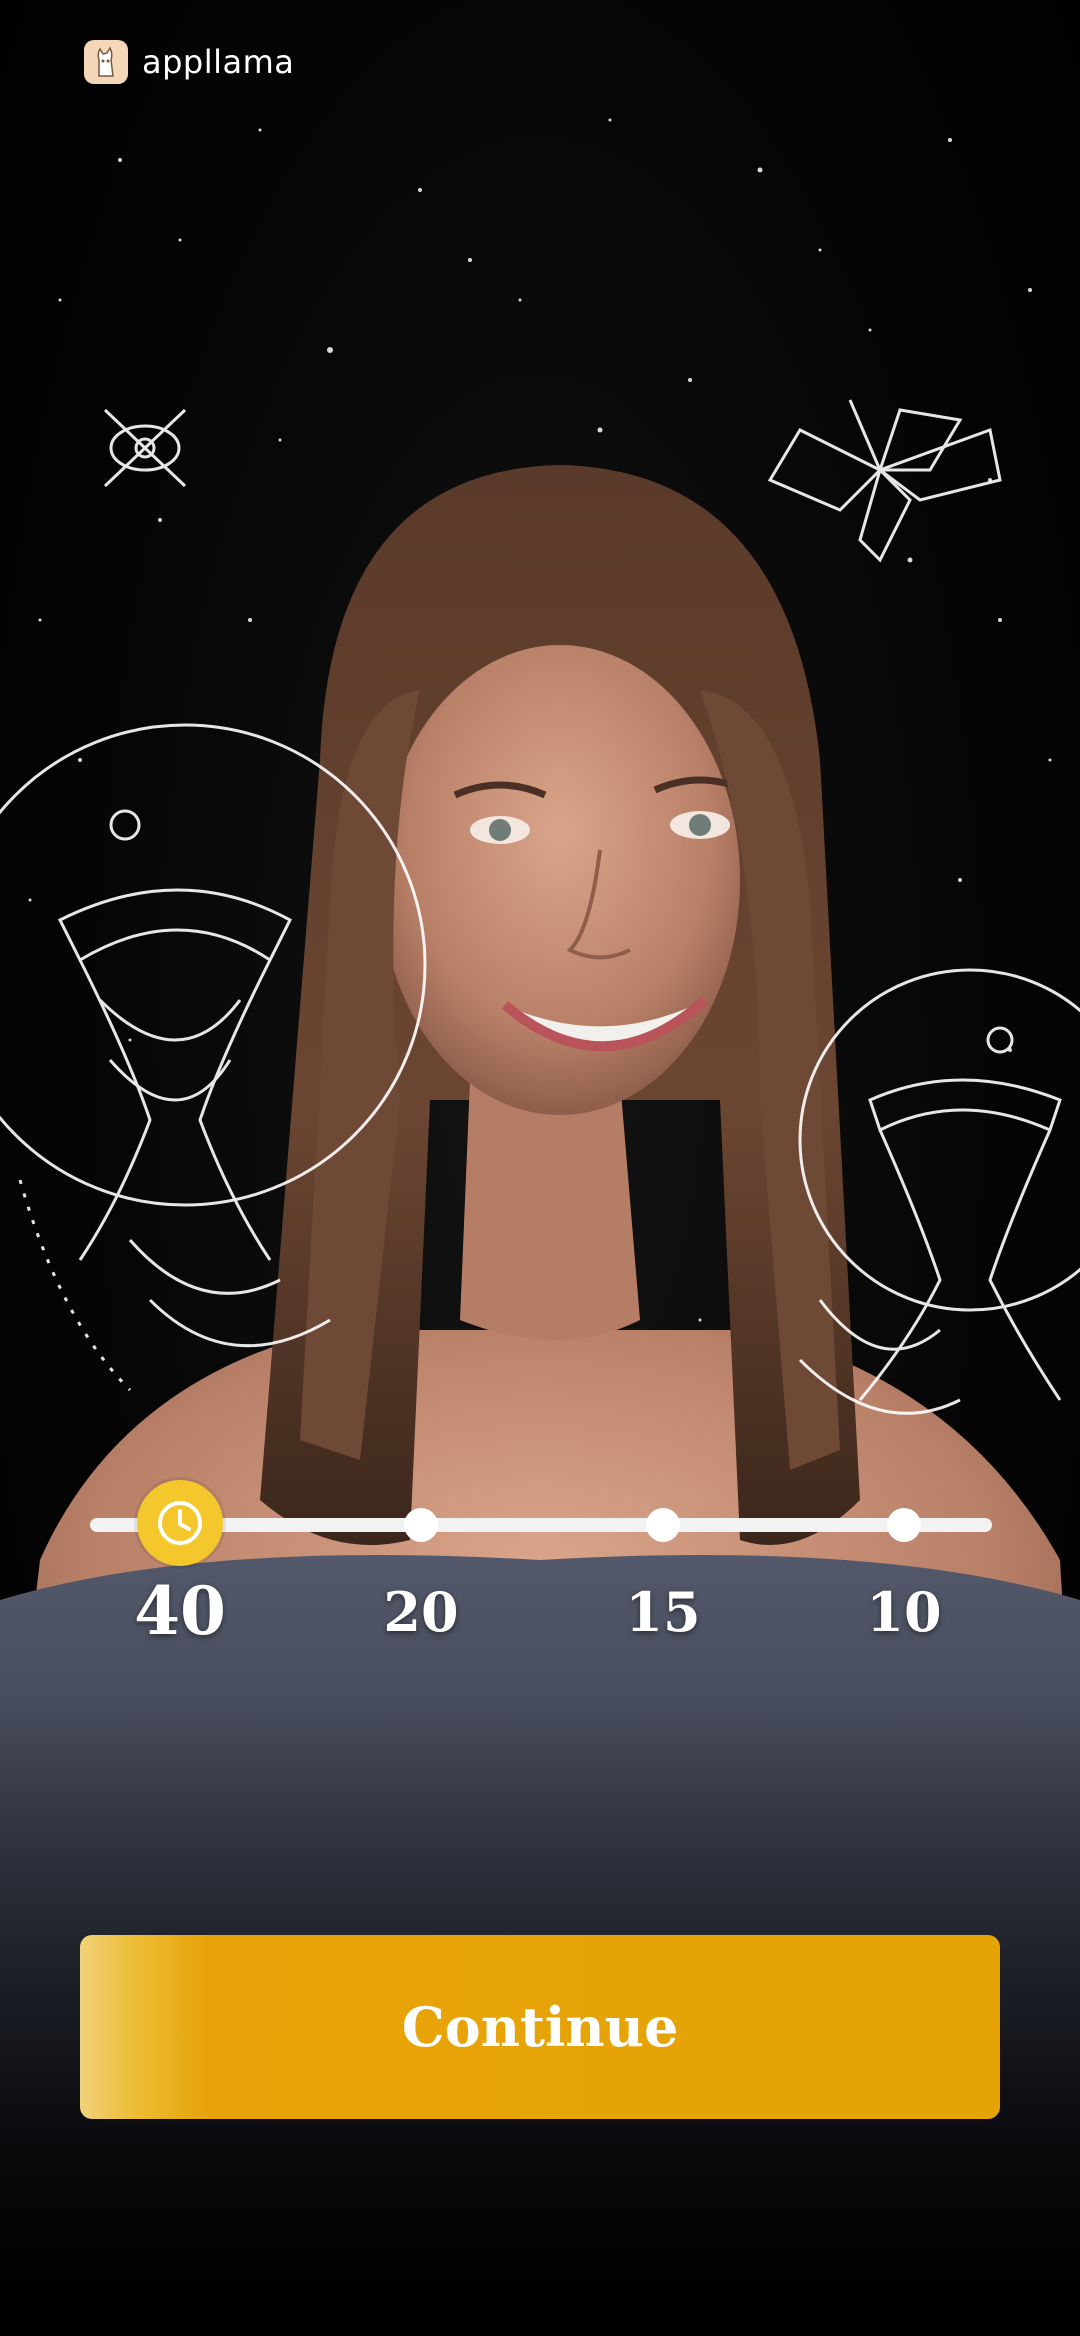  Describe the element at coordinates (180, 1611) in the screenshot. I see `slider-label-40: 40` at that location.